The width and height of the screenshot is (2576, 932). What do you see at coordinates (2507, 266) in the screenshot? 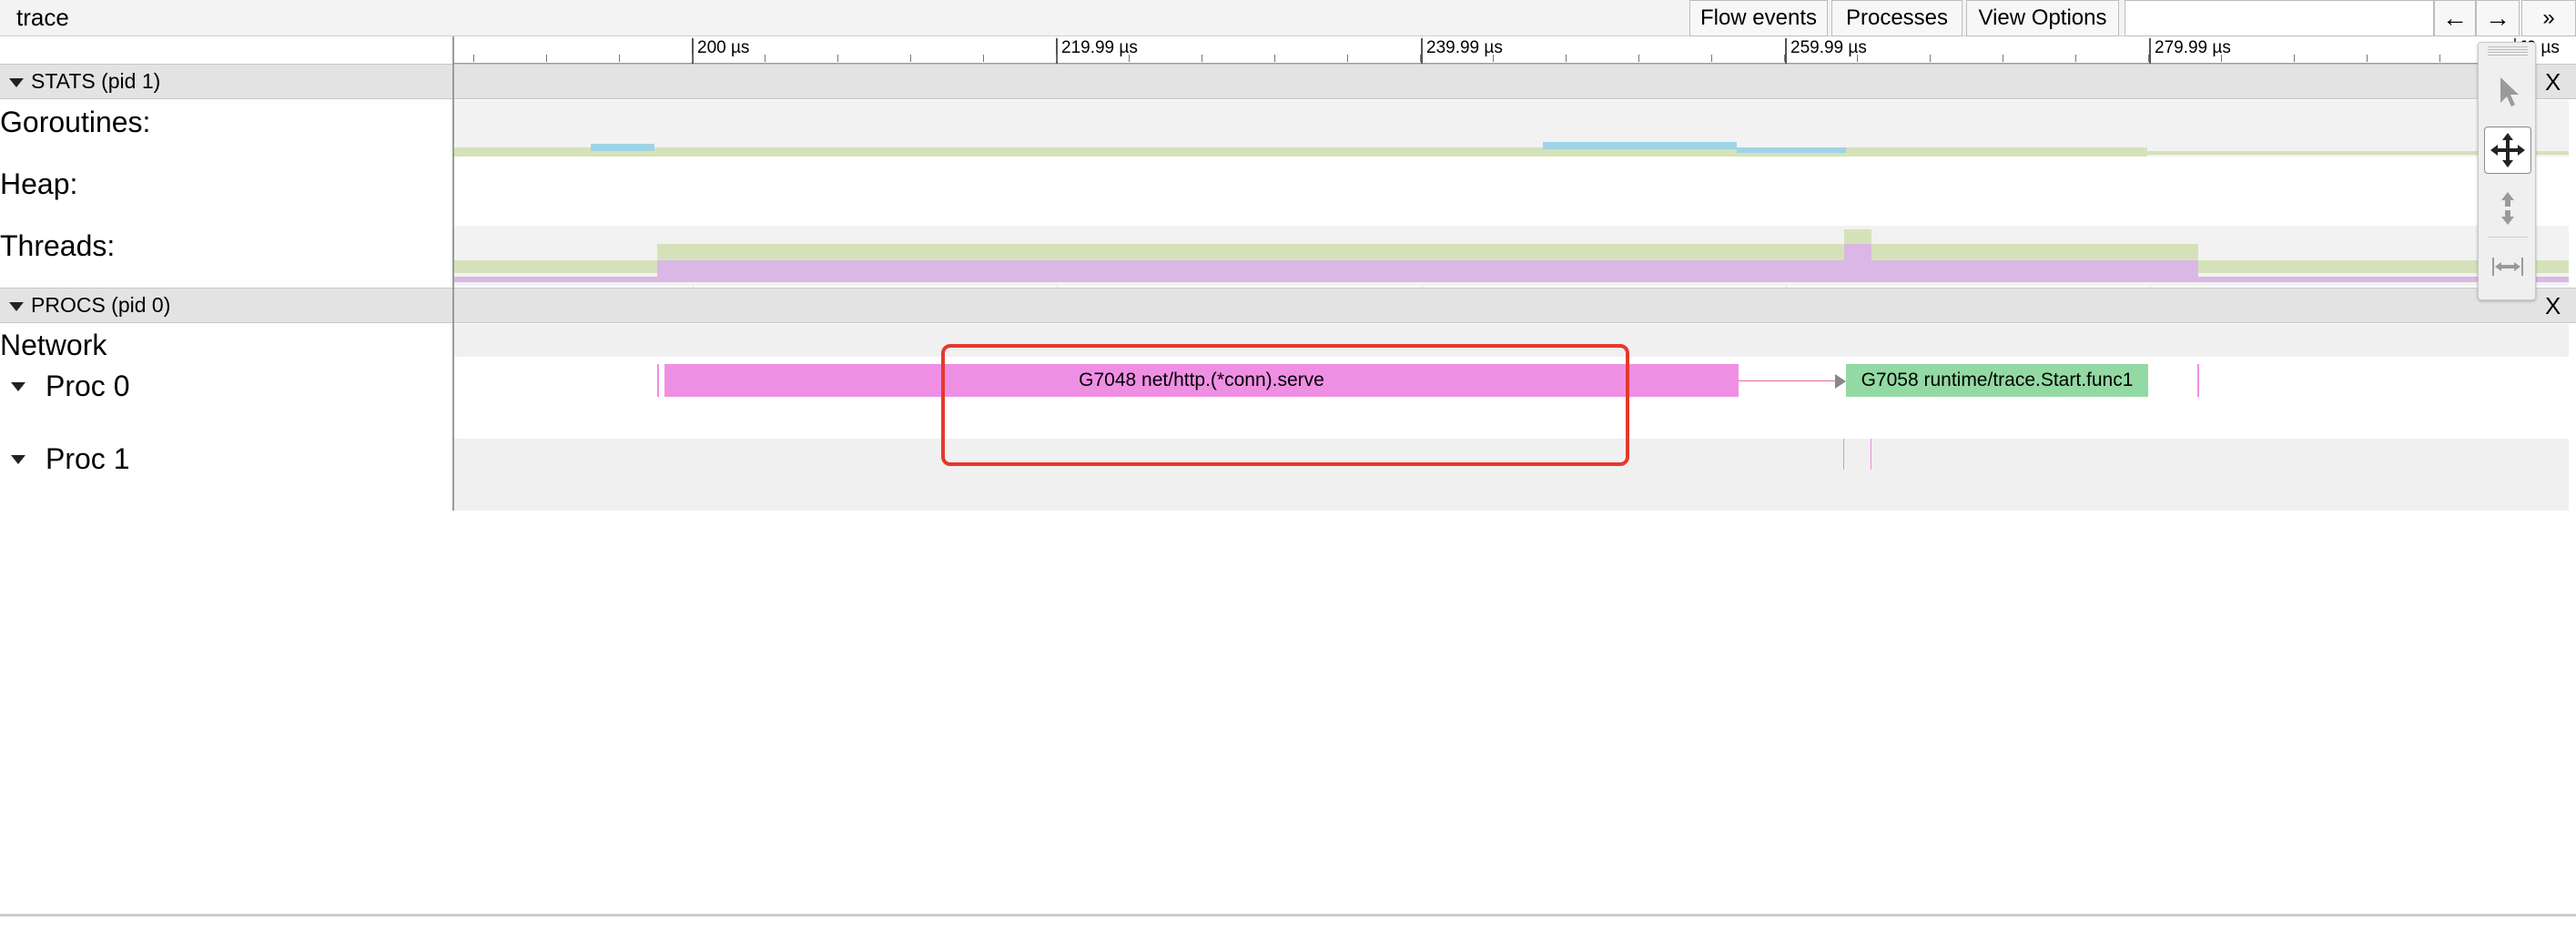
I see `timing-bracket-icon` at bounding box center [2507, 266].